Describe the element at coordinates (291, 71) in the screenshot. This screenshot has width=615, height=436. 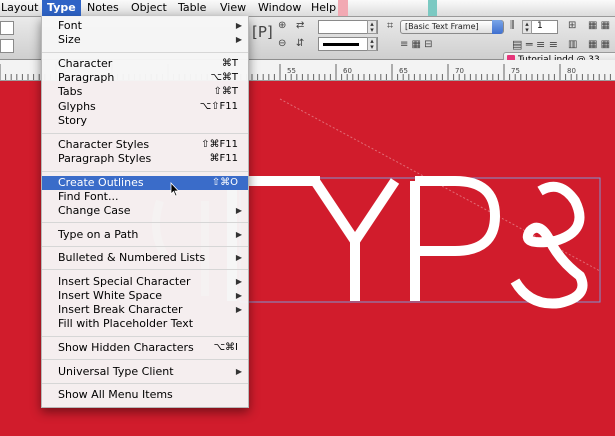
I see `ruler-number: 55` at that location.